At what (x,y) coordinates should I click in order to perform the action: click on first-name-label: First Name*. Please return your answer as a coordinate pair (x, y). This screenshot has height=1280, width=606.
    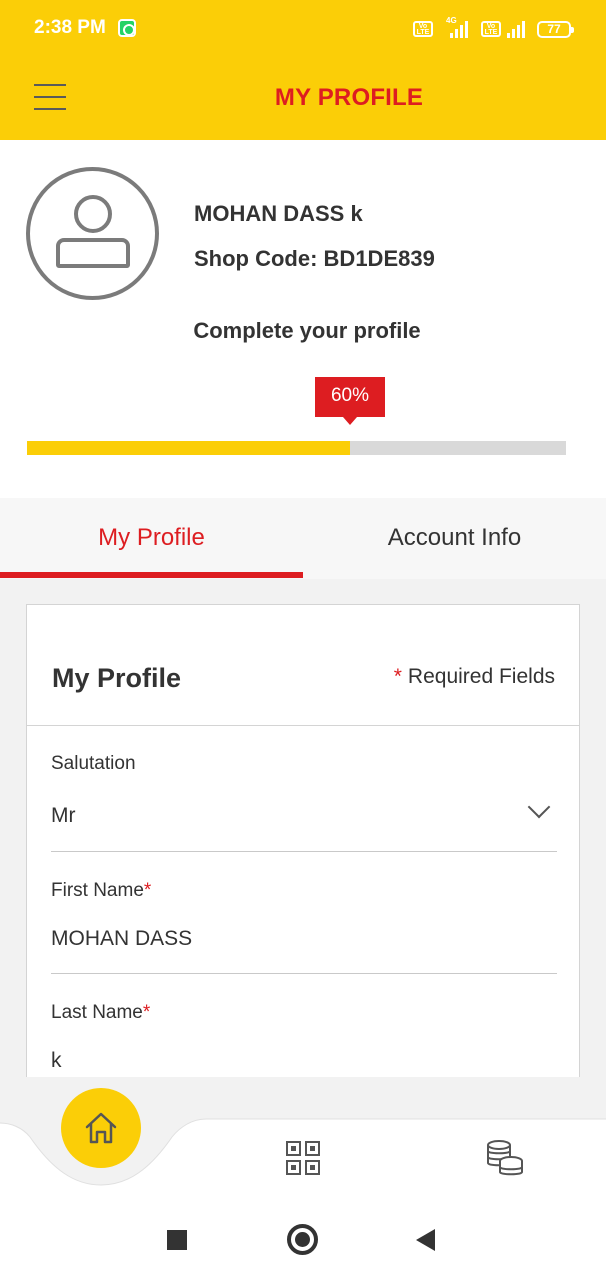
    Looking at the image, I should click on (101, 890).